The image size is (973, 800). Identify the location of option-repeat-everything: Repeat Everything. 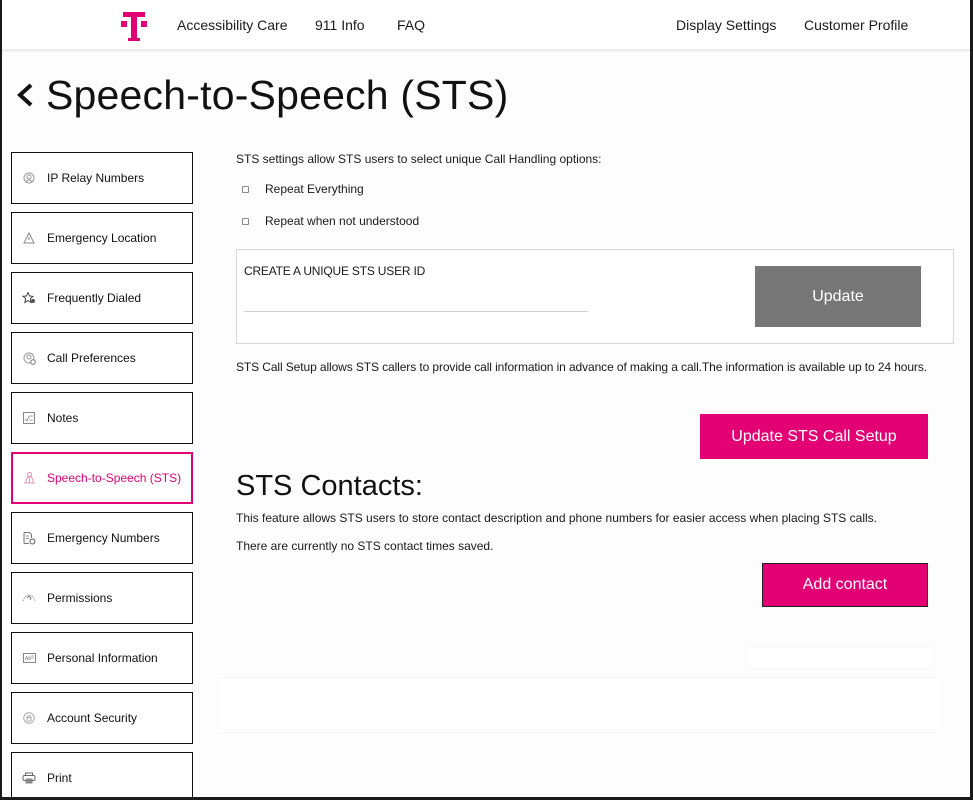
(303, 189).